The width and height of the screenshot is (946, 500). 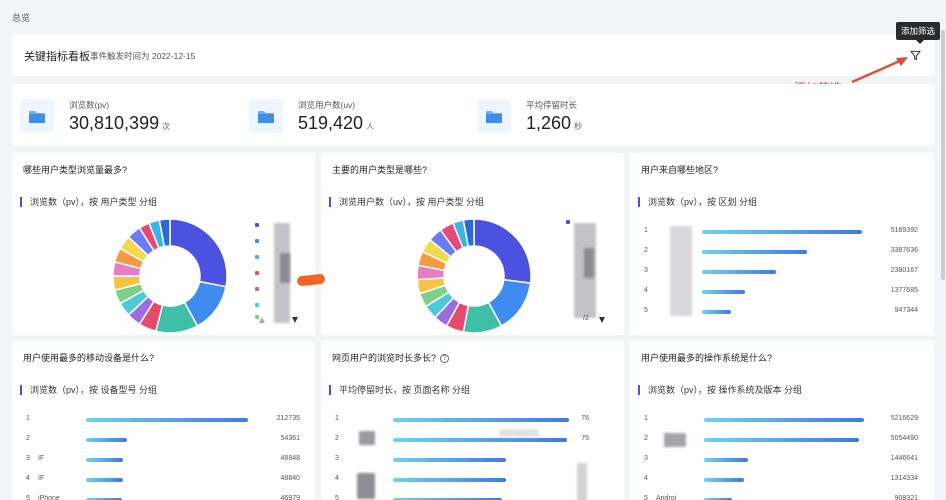 I want to click on page-title: 关键指标看板, so click(x=57, y=57).